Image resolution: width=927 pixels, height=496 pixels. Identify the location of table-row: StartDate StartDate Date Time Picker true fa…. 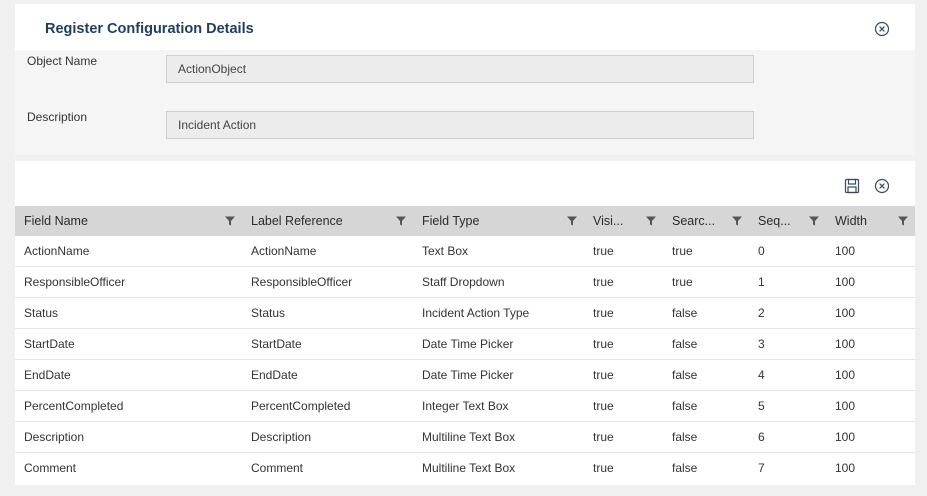
(465, 344).